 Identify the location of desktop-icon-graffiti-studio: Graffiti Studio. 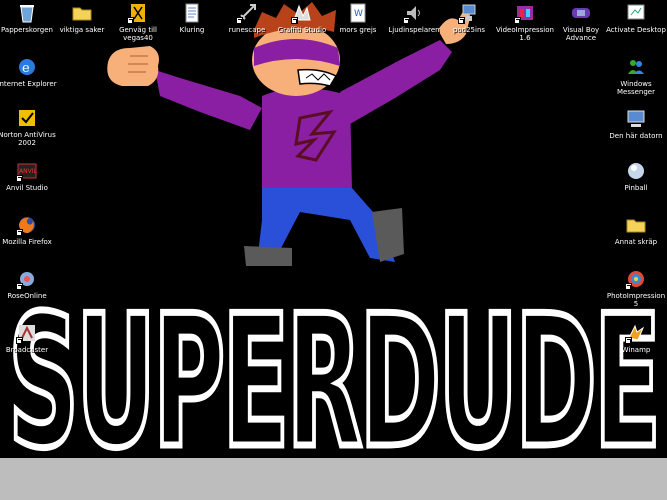
(302, 18).